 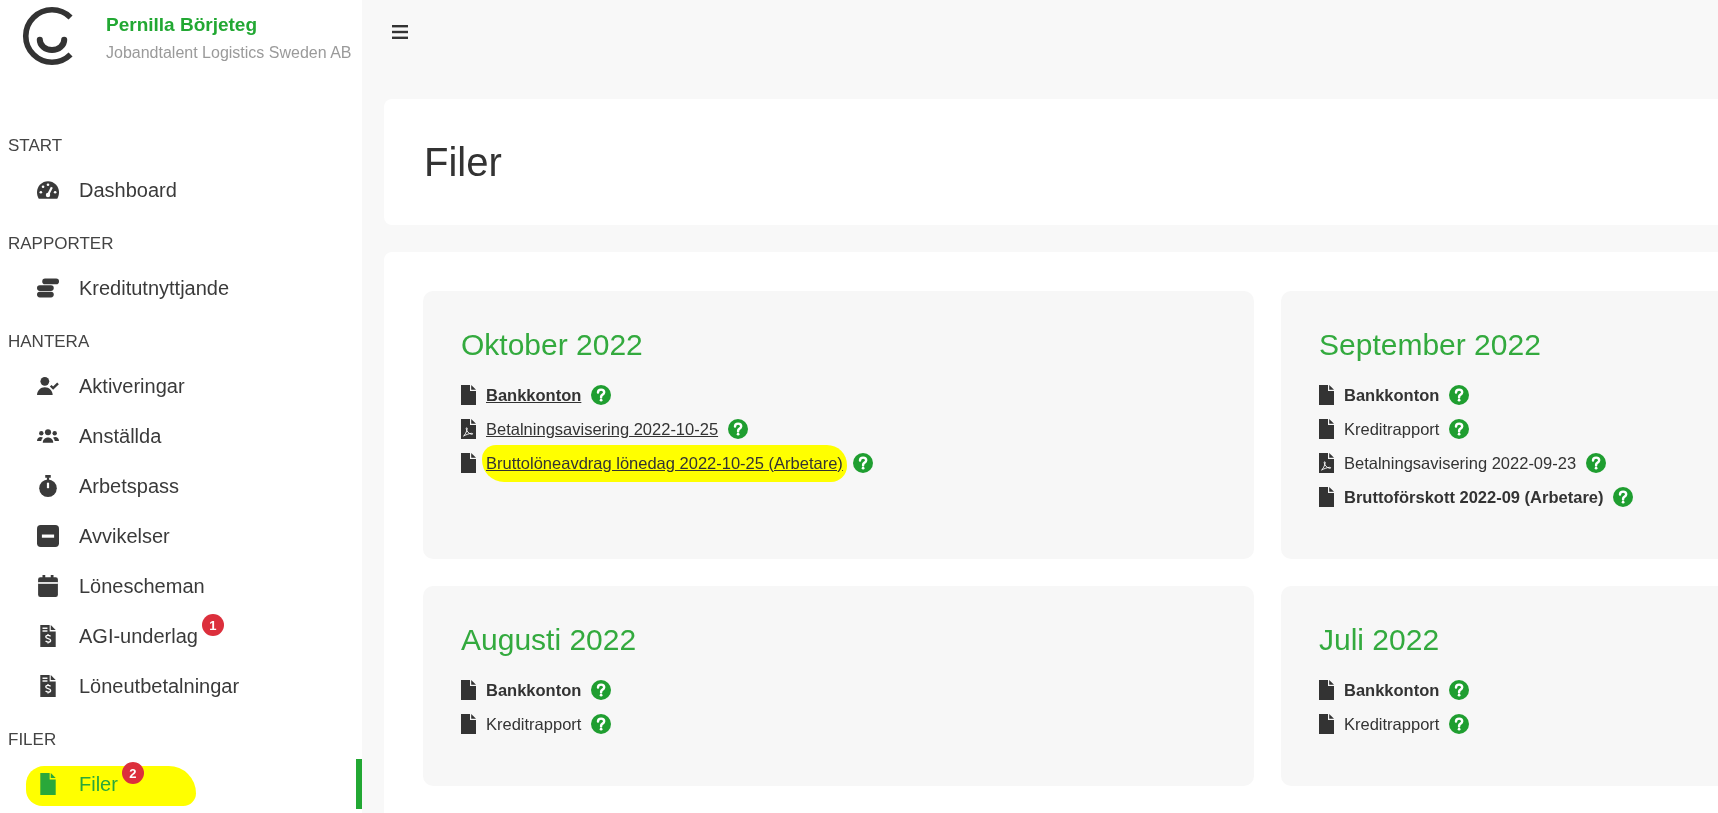 I want to click on company-name: Jobandtalent Logistics Sweden AB, so click(x=229, y=53).